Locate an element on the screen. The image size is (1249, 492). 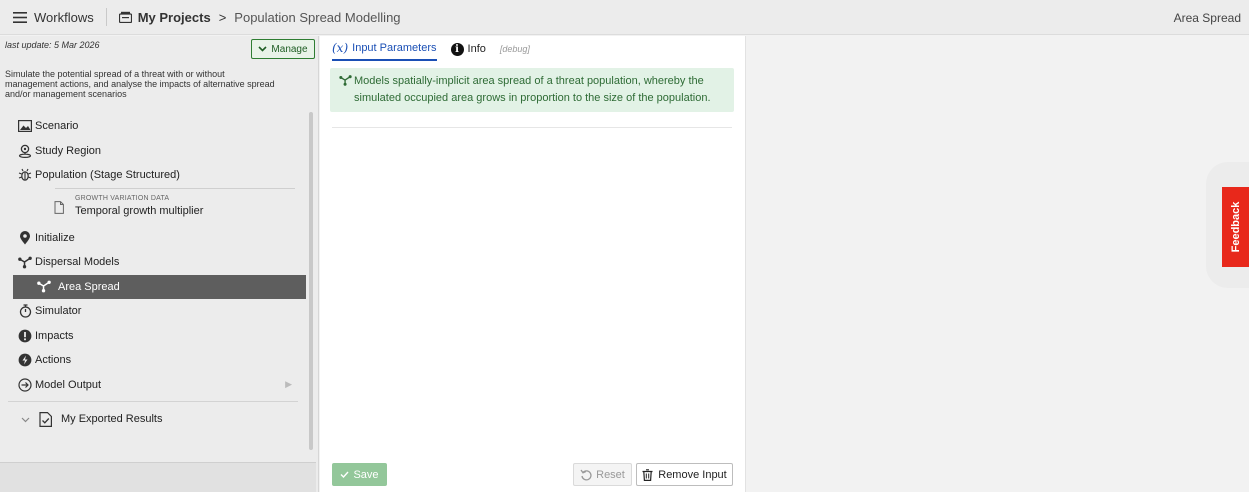
bug-icon is located at coordinates (25, 175).